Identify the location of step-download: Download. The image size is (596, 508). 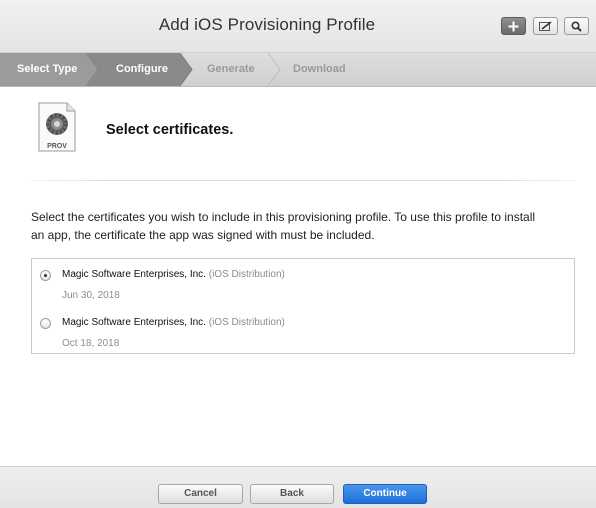
(319, 69).